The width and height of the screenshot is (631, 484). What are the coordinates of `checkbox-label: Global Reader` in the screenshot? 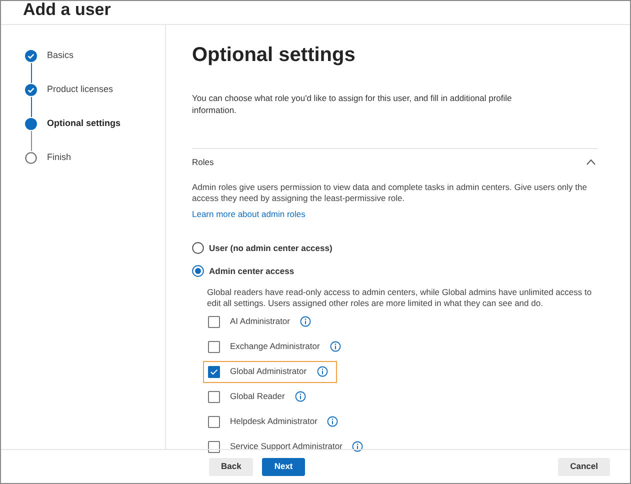 It's located at (257, 397).